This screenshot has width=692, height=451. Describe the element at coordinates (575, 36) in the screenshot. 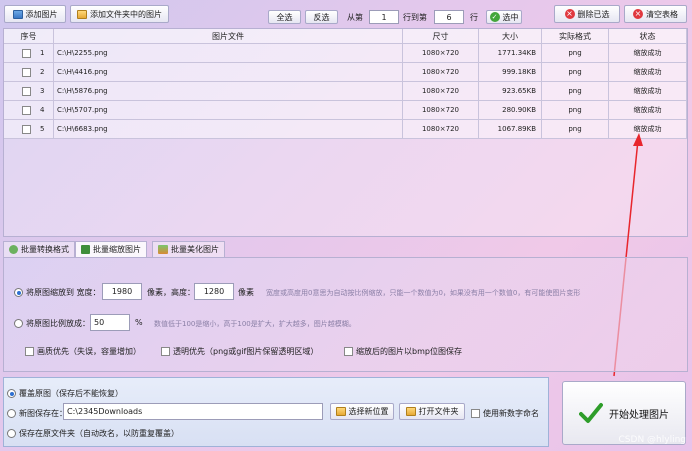

I see `col-header-format: 实际格式` at that location.